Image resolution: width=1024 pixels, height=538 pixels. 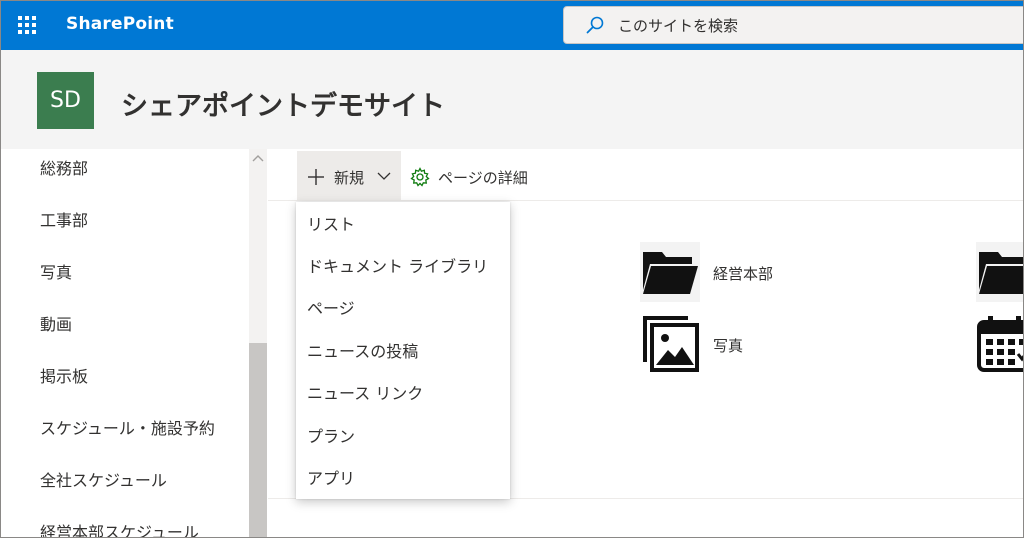 I want to click on chevron-down-icon, so click(x=384, y=176).